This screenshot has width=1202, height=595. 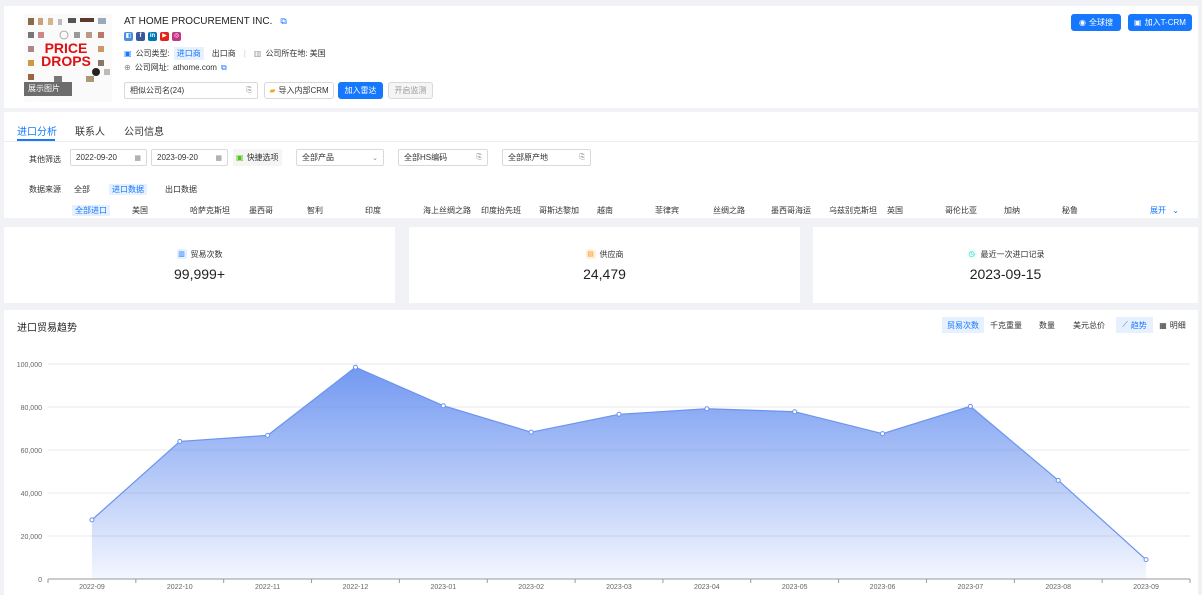 I want to click on expand-link: 展开 ⌄, so click(x=1164, y=210).